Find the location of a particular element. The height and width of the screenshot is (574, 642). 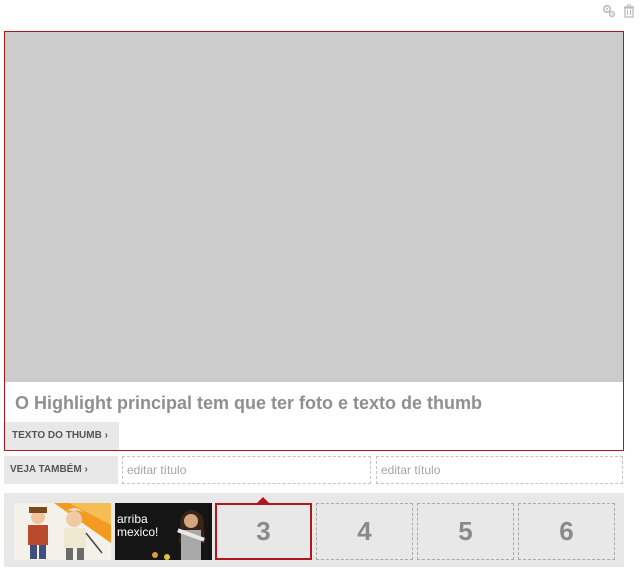

carousel-slot-6: 6 is located at coordinates (566, 531).